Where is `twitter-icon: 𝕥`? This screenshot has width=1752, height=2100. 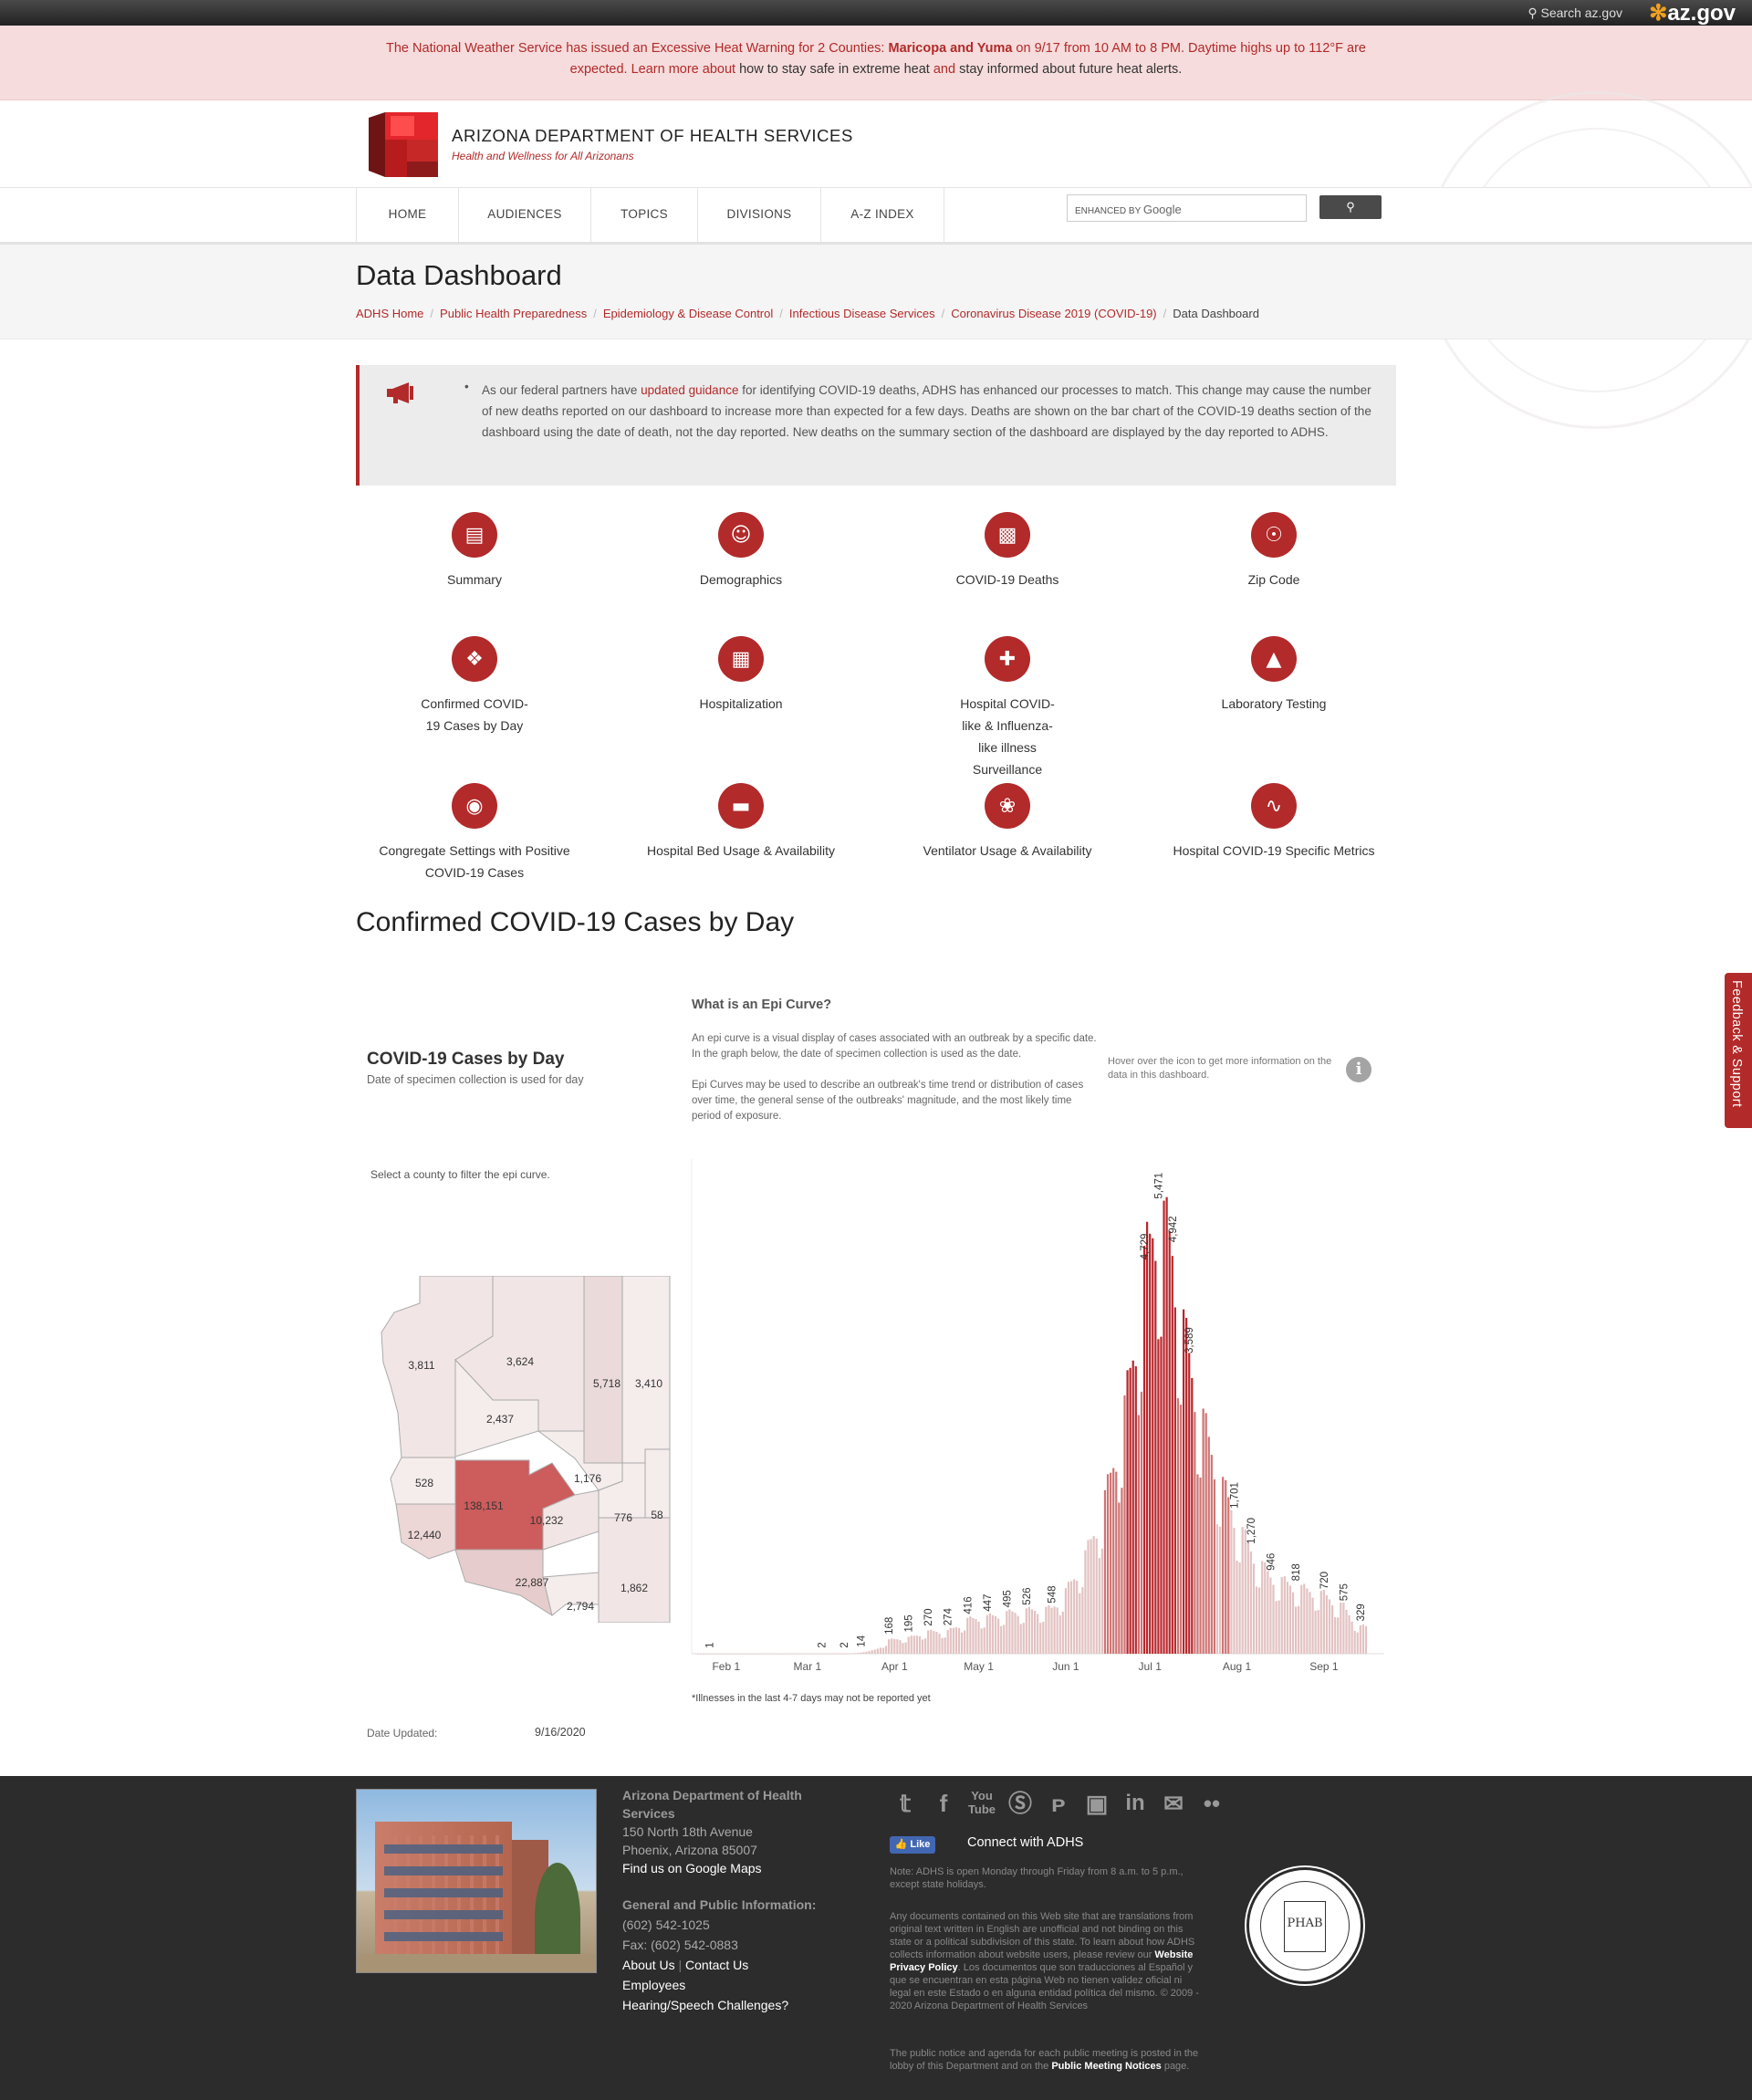 twitter-icon: 𝕥 is located at coordinates (905, 1803).